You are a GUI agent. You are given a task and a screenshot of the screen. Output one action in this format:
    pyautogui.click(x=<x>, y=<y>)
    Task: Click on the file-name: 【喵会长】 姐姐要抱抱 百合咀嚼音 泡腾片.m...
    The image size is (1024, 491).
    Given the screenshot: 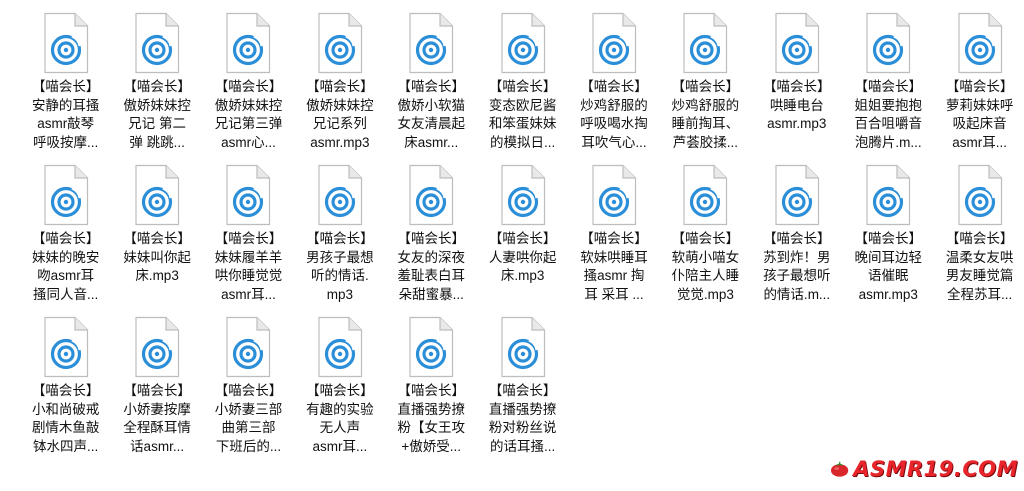 What is the action you would take?
    pyautogui.click(x=888, y=114)
    